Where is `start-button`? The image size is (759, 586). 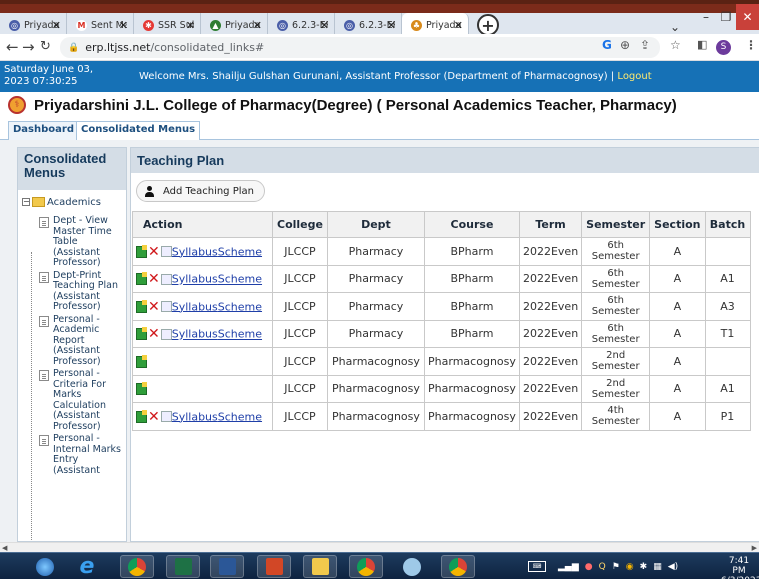 start-button is located at coordinates (45, 566).